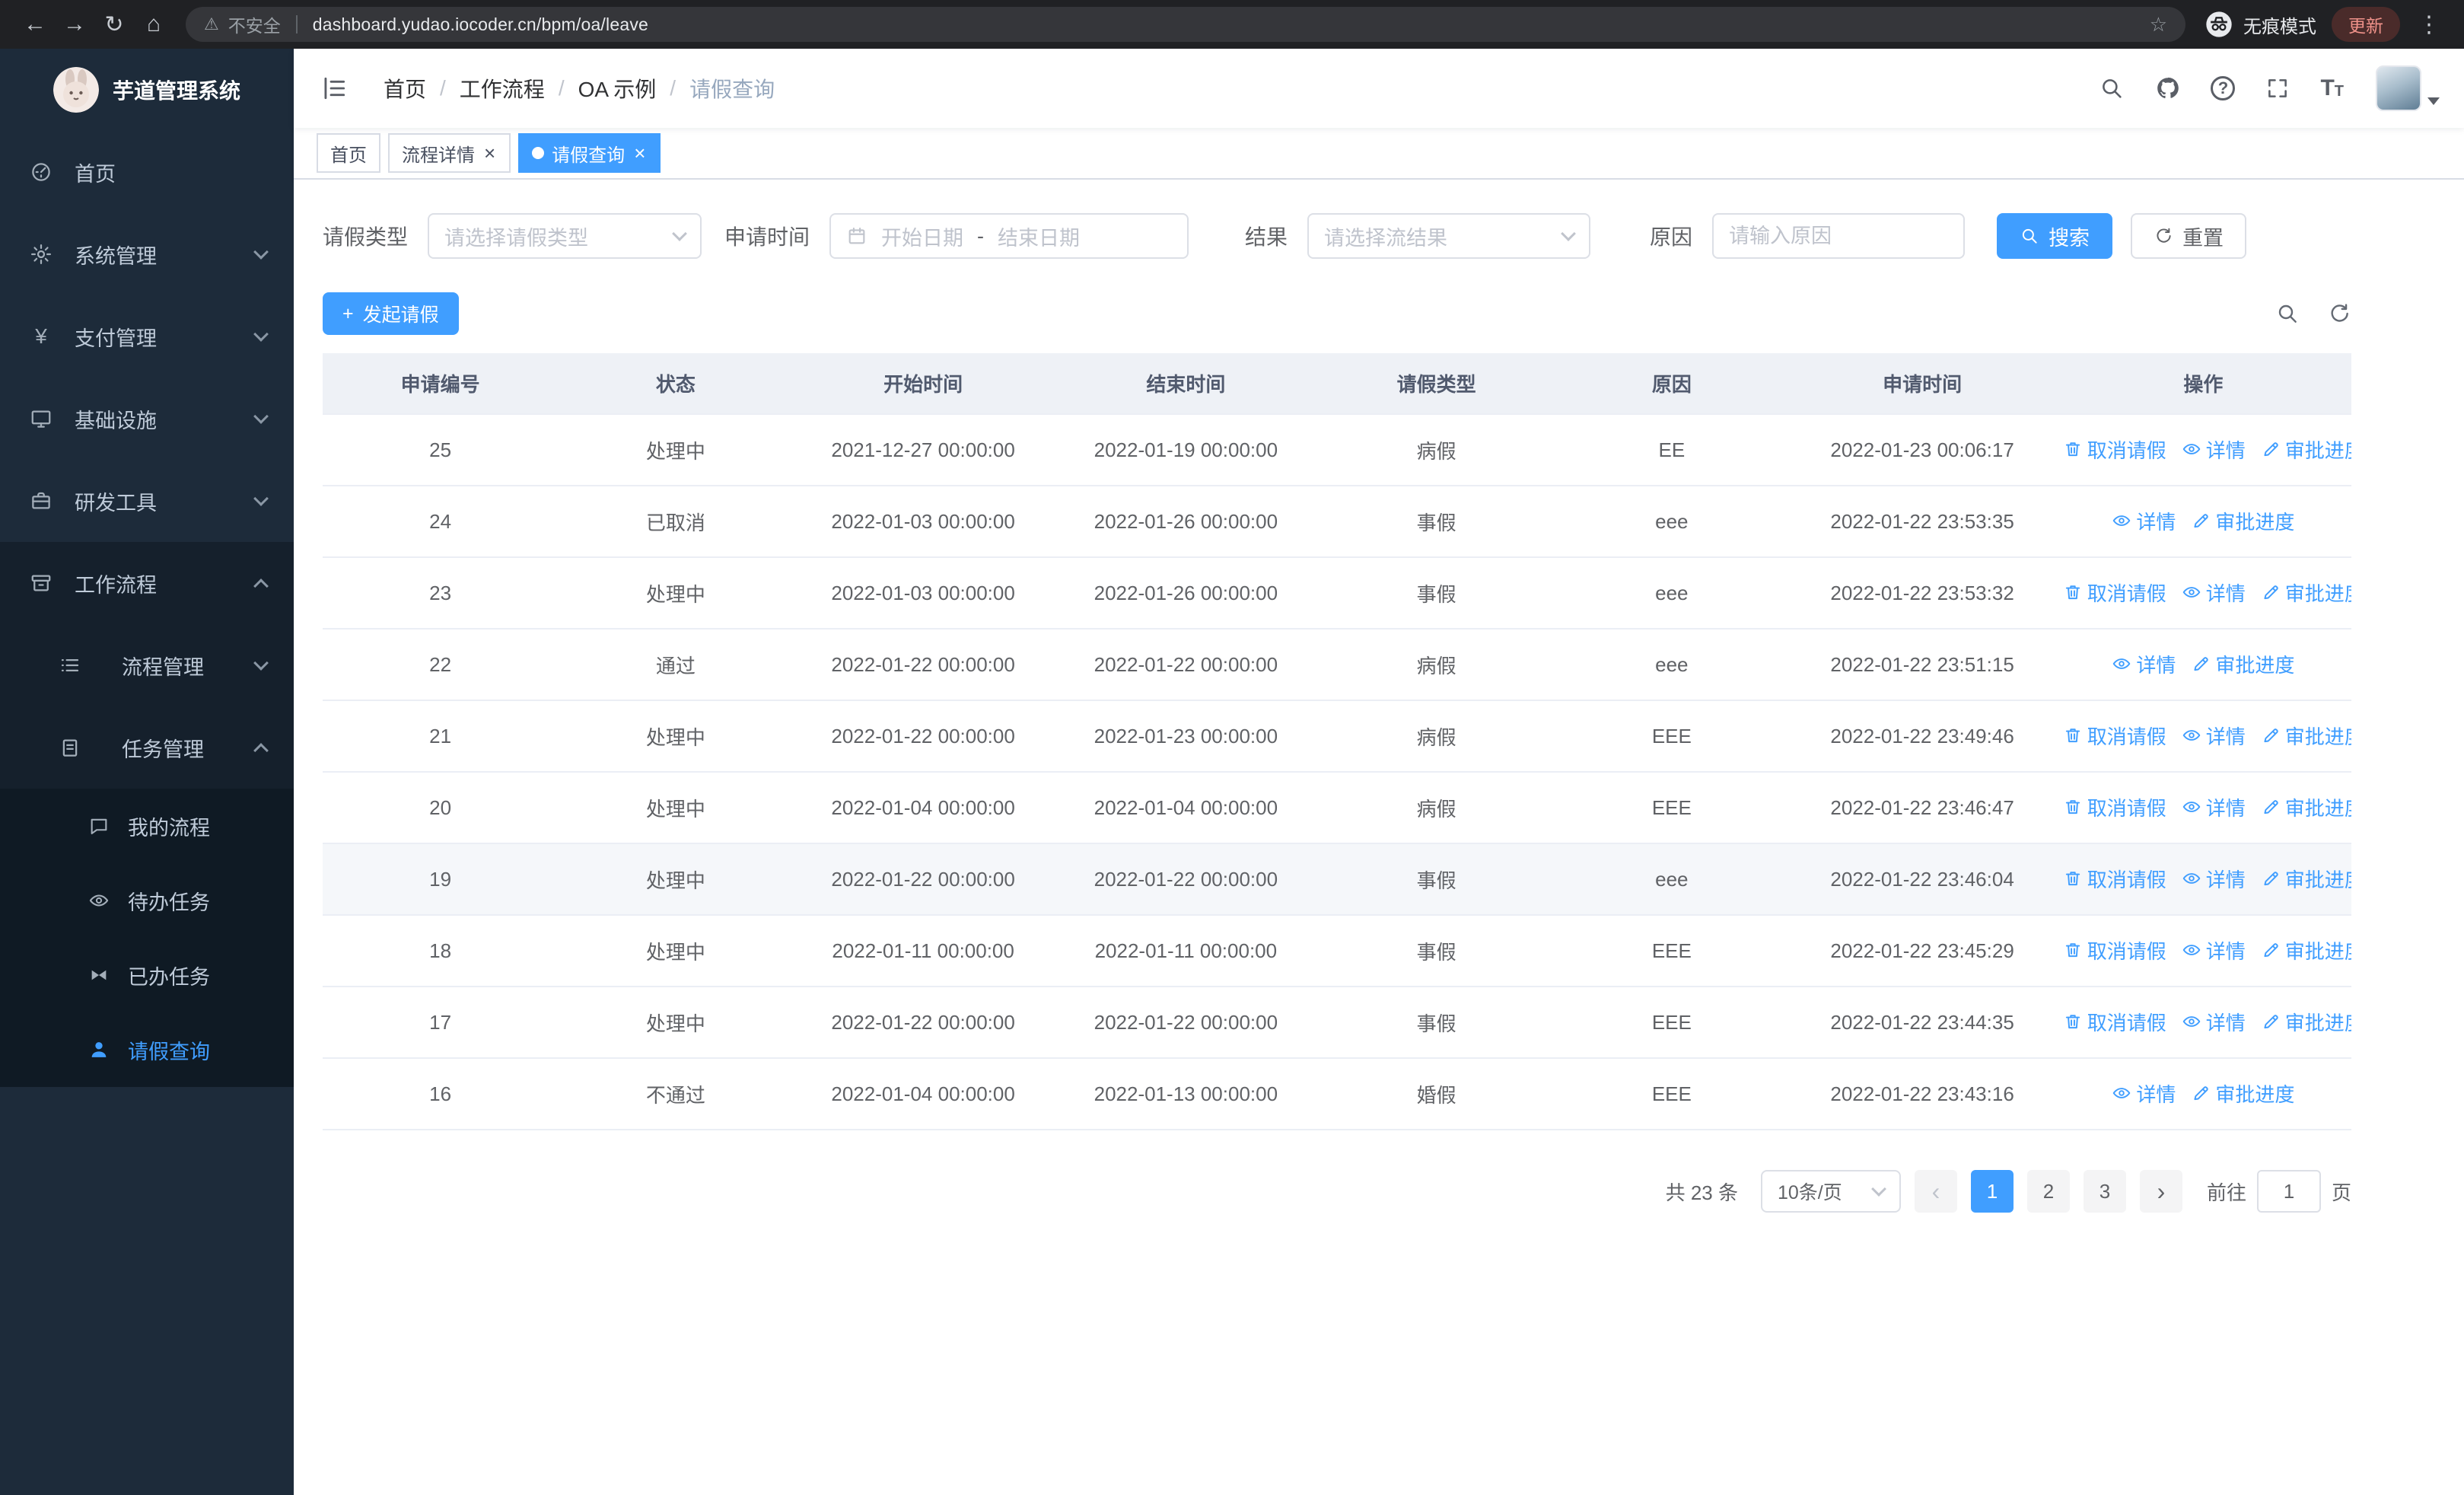  What do you see at coordinates (147, 254) in the screenshot?
I see `sidebar-item-system-mgmt: 系统管理` at bounding box center [147, 254].